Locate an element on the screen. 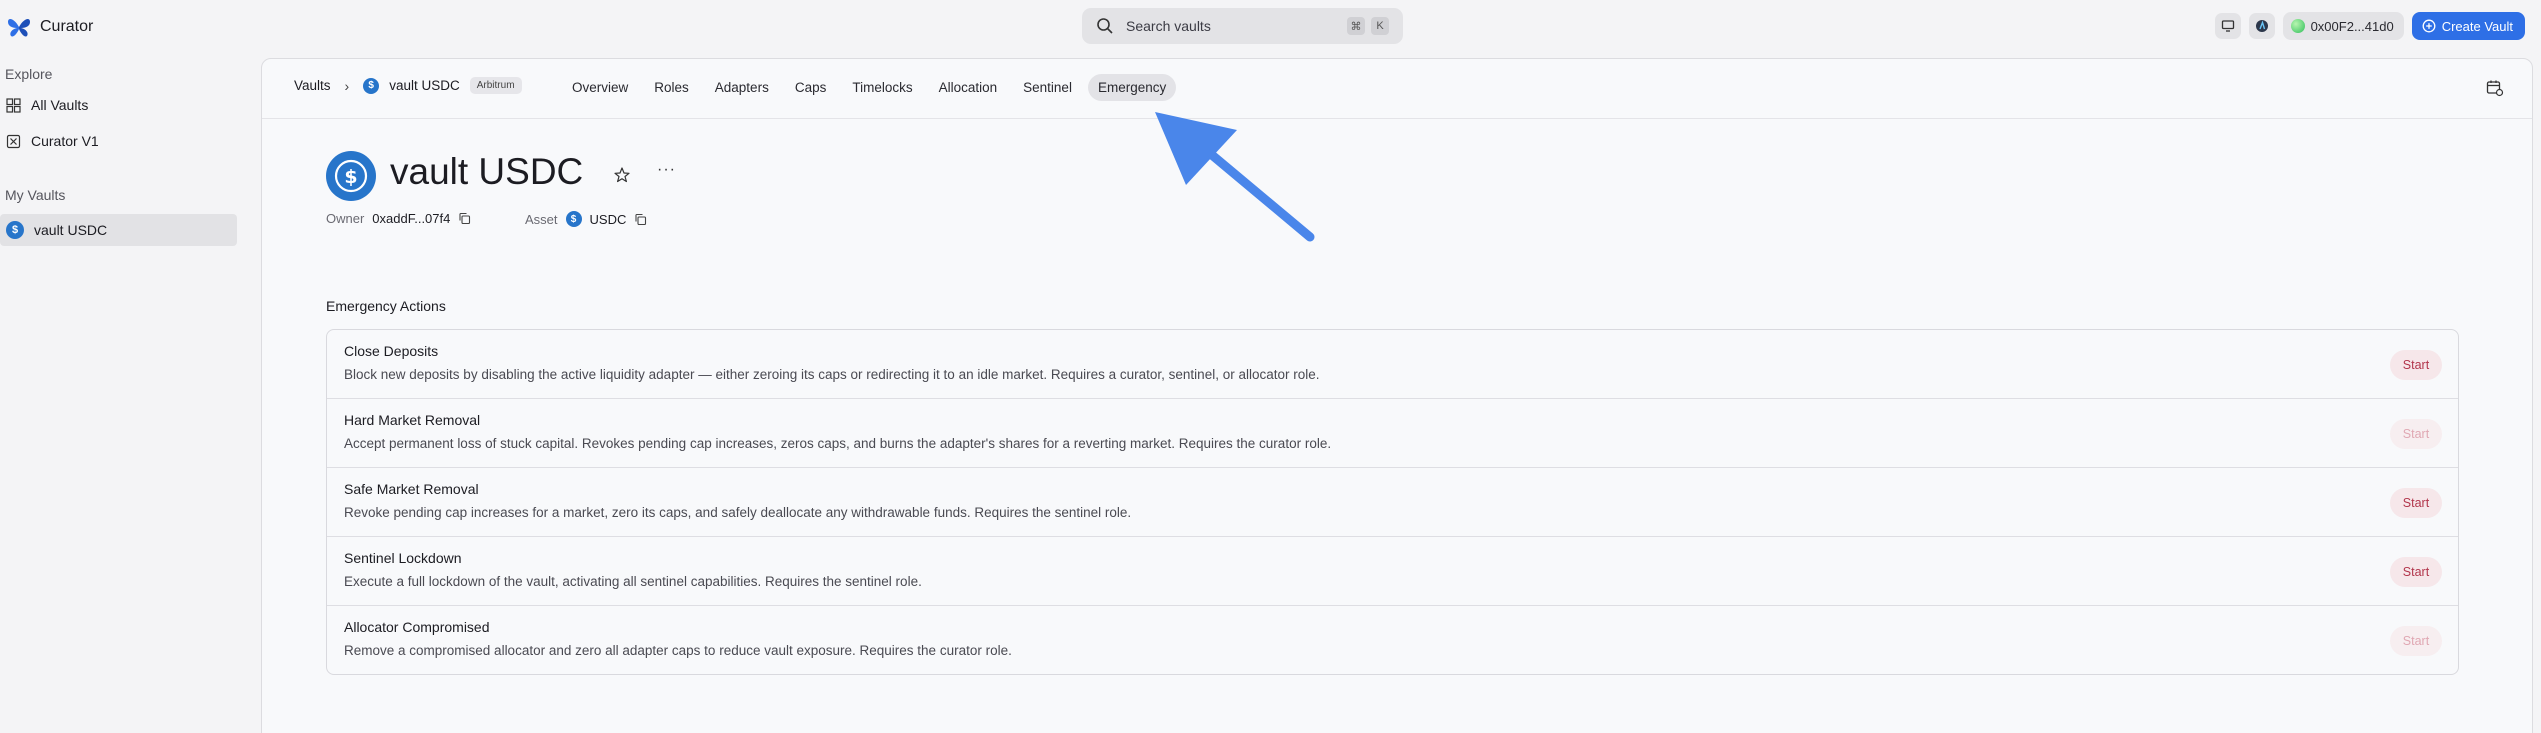  tab-emergency: Emergency is located at coordinates (1132, 87).